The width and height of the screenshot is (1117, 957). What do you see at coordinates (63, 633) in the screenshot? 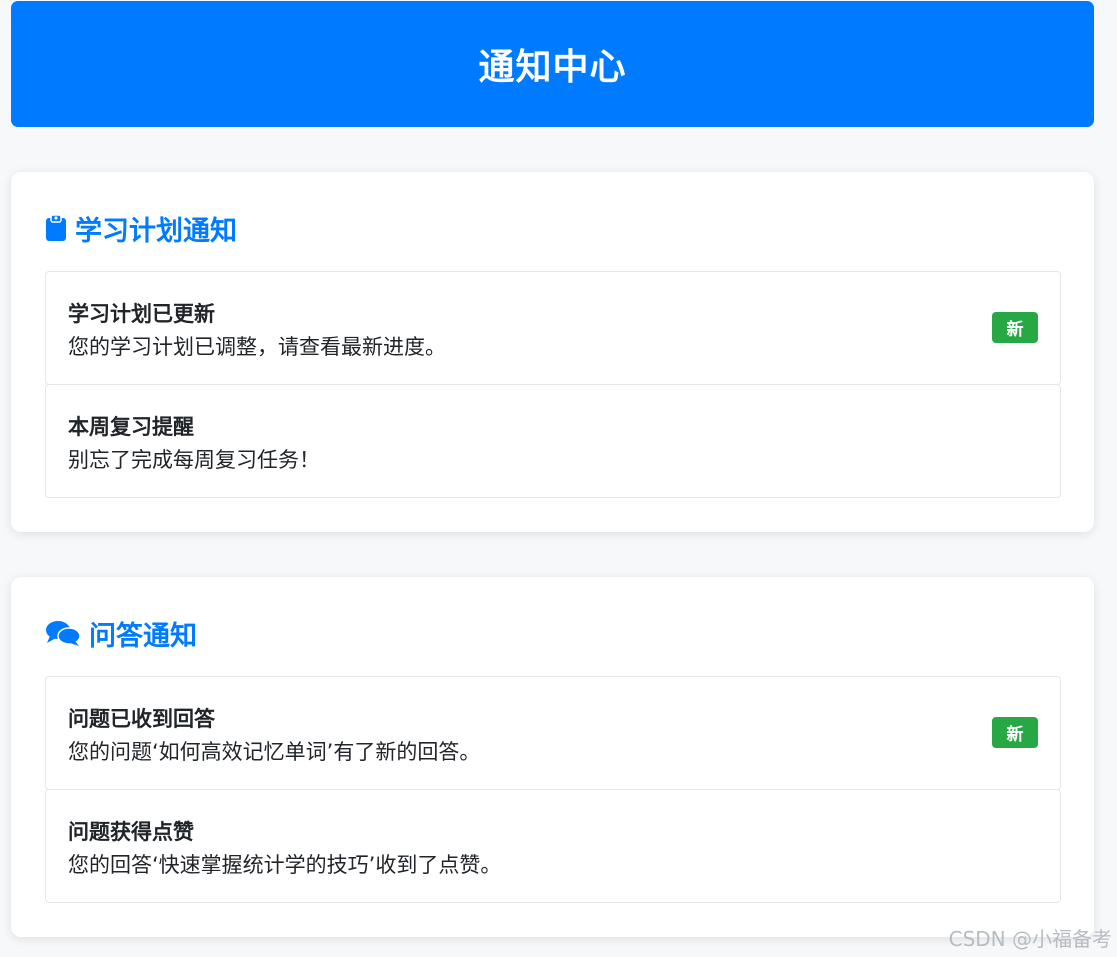
I see `comments-icon` at bounding box center [63, 633].